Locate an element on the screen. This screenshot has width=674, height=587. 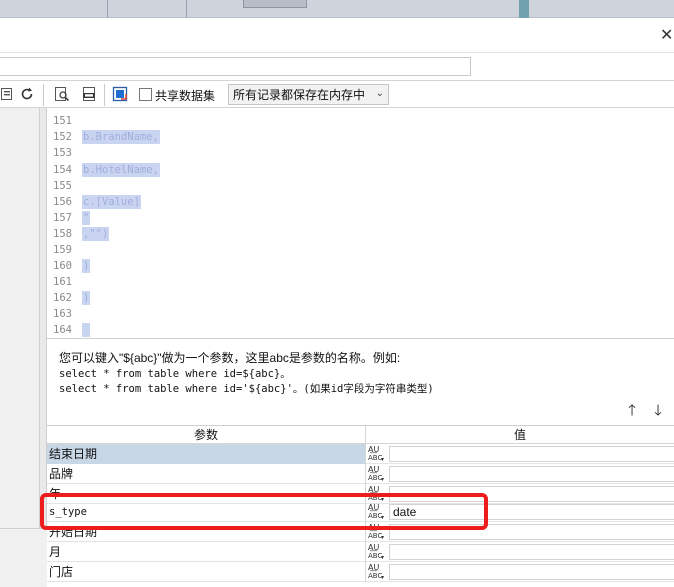
refresh-icon is located at coordinates (27, 94).